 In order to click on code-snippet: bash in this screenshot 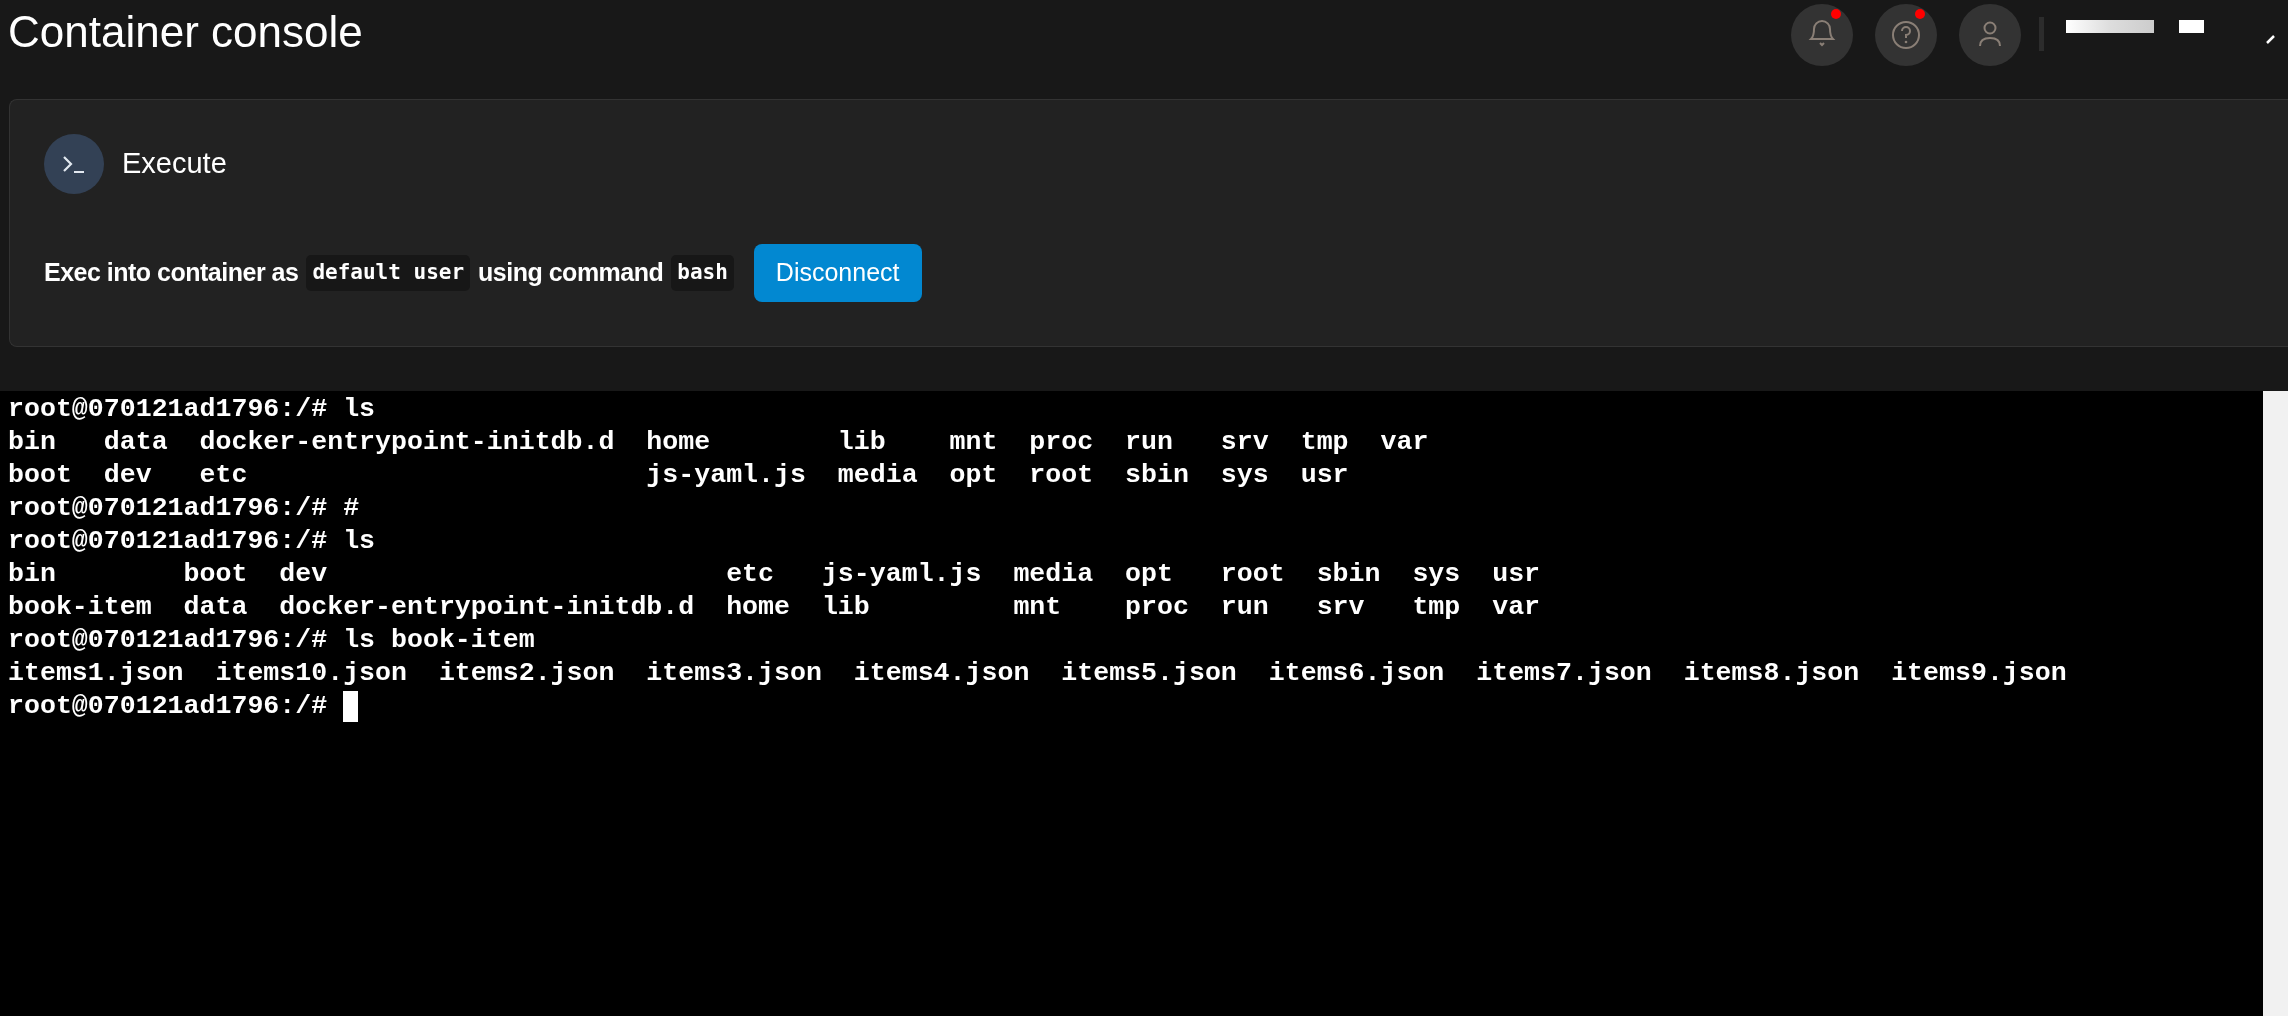, I will do `click(702, 273)`.